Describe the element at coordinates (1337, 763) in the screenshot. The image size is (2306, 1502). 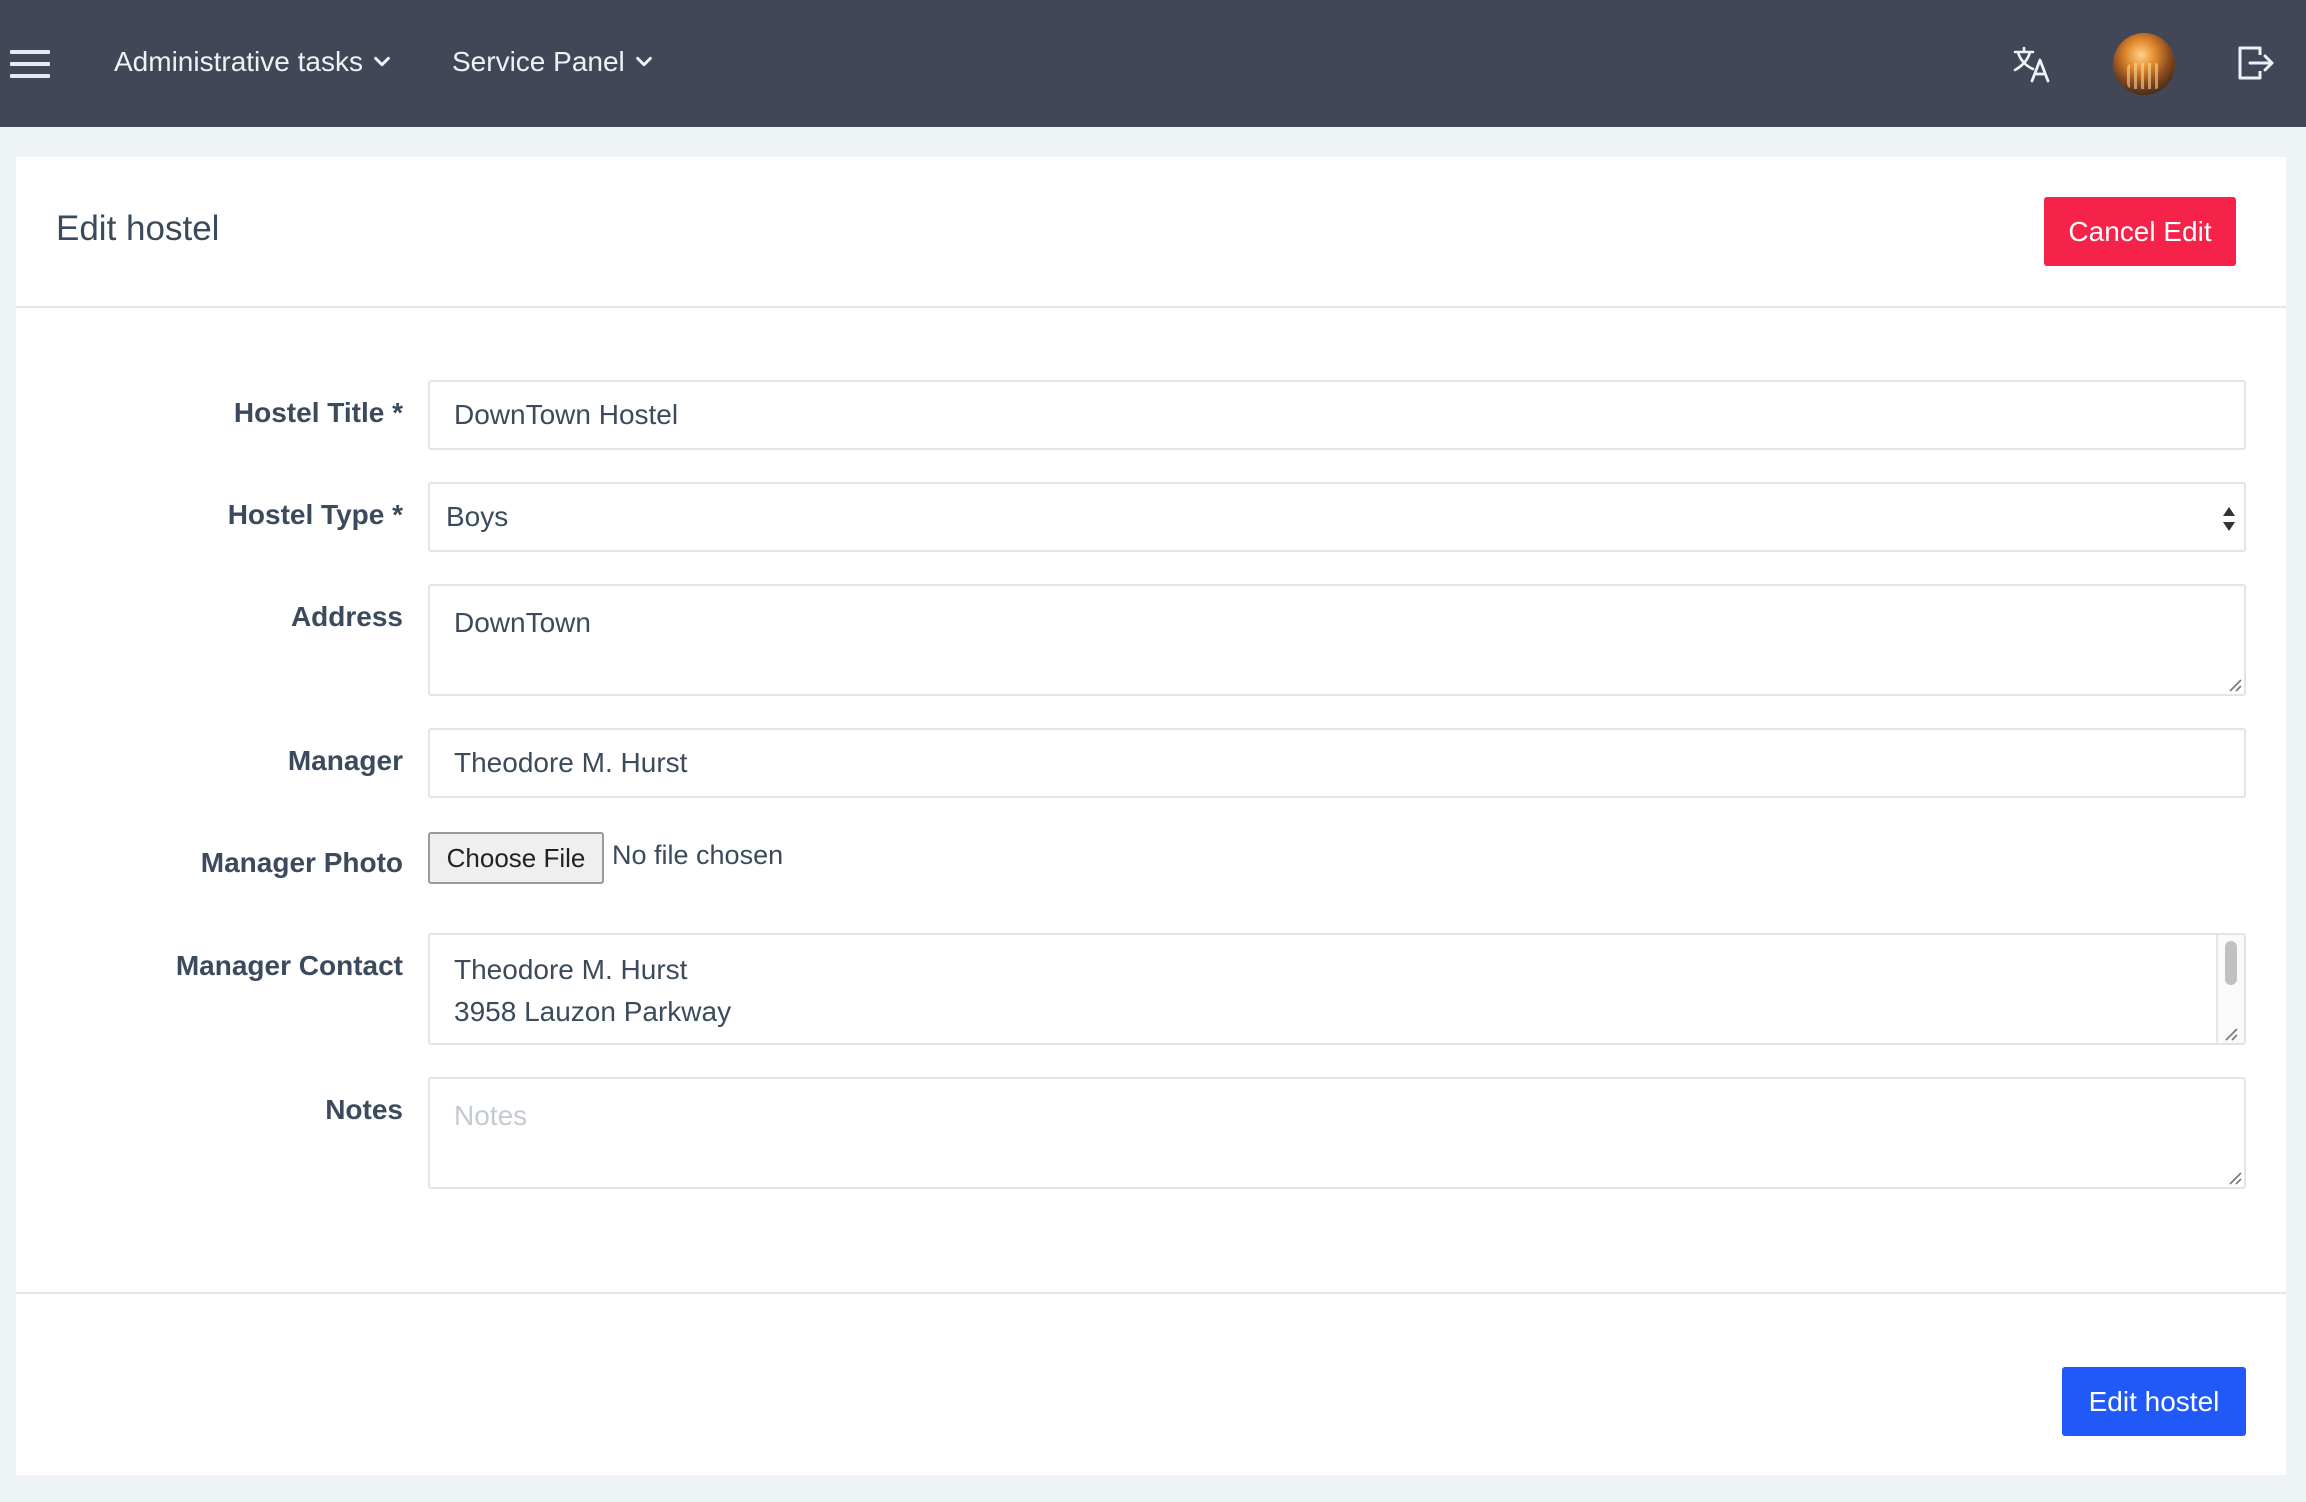
I see `manager-input: Theodore M. Hurst` at that location.